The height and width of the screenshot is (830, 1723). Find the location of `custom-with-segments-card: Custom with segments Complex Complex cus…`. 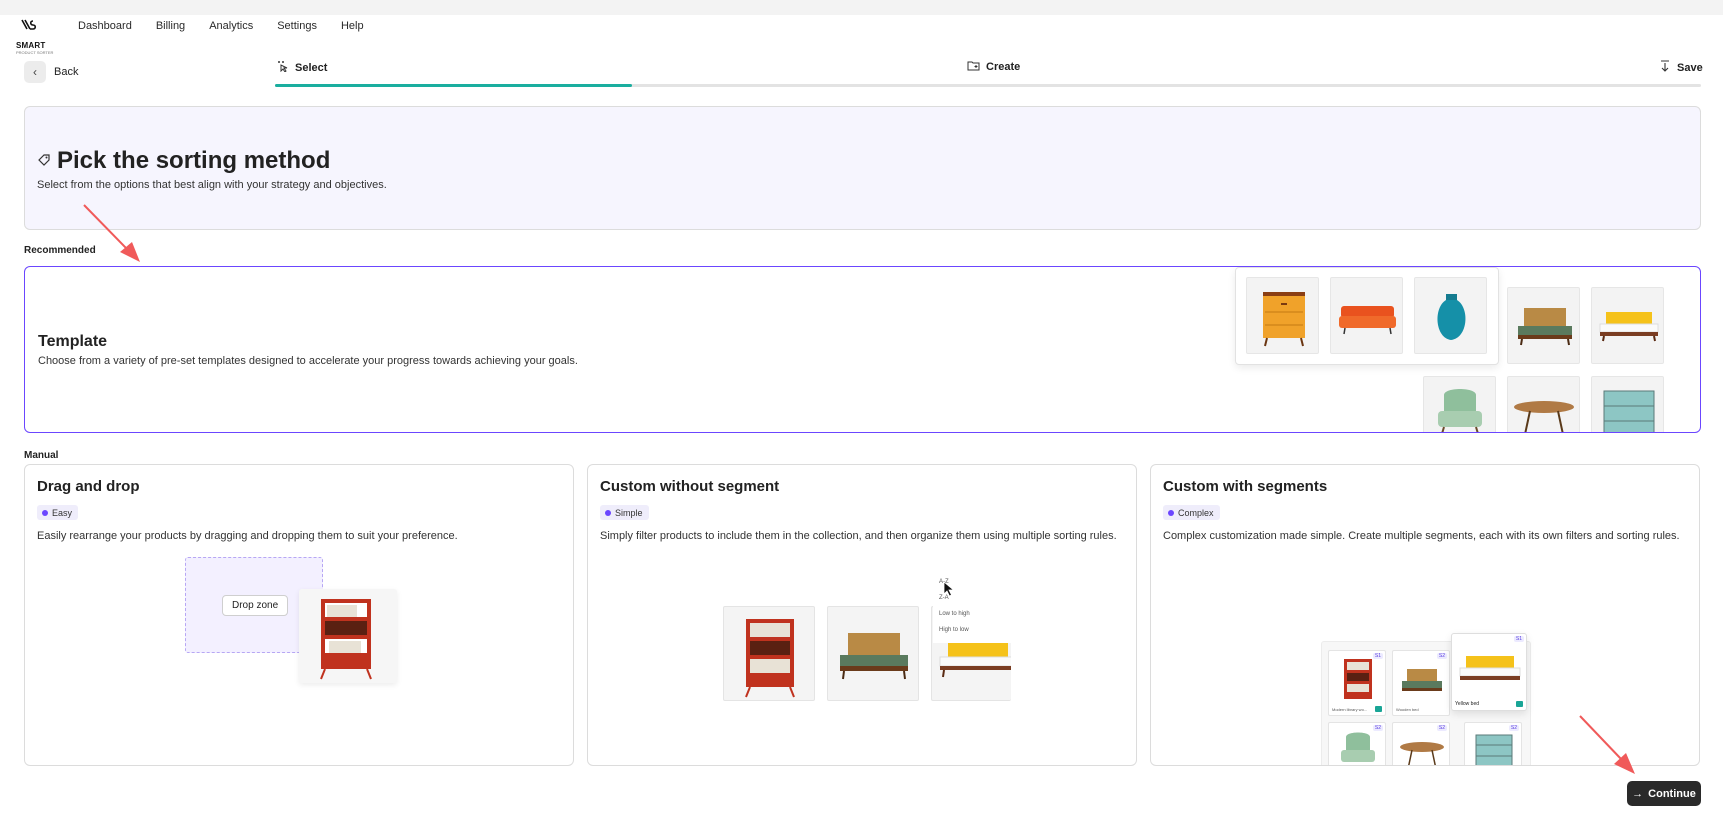

custom-with-segments-card: Custom with segments Complex Complex cus… is located at coordinates (1425, 615).